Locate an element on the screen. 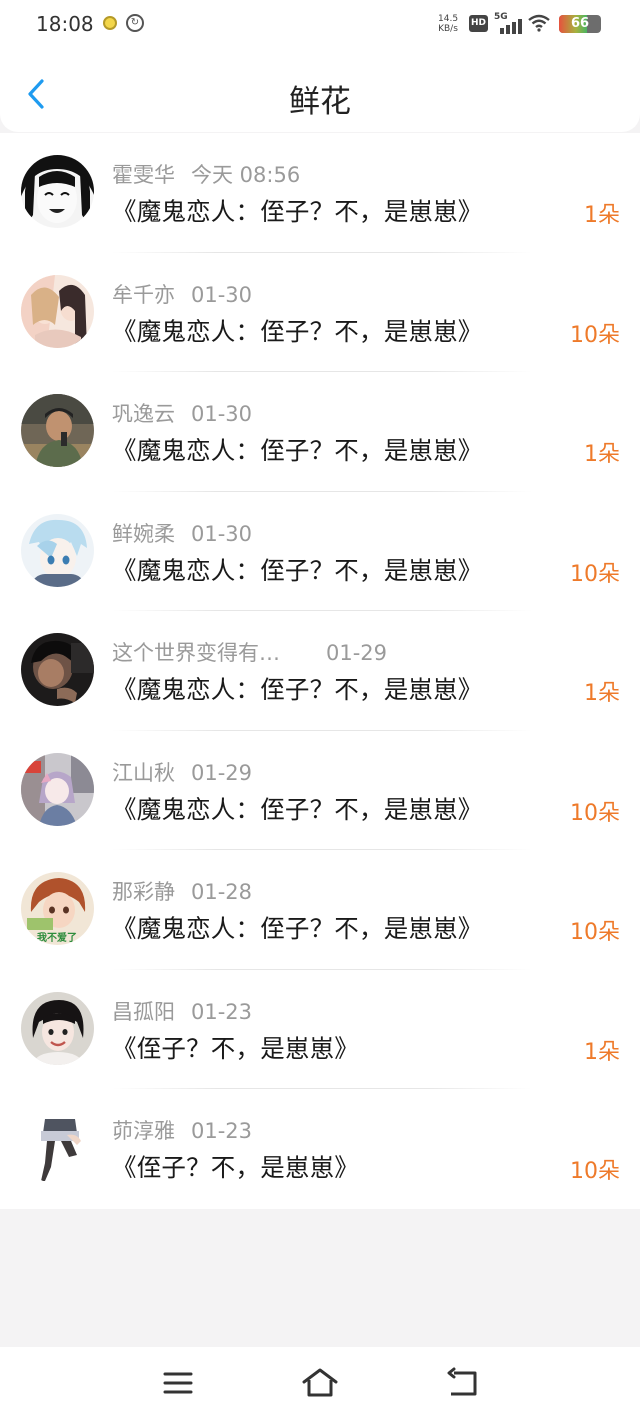 The height and width of the screenshot is (1422, 640). list-item: 江山秋 01-29 《魔鬼恋人：侄子？不，是崽崽》 10朵 is located at coordinates (320, 790).